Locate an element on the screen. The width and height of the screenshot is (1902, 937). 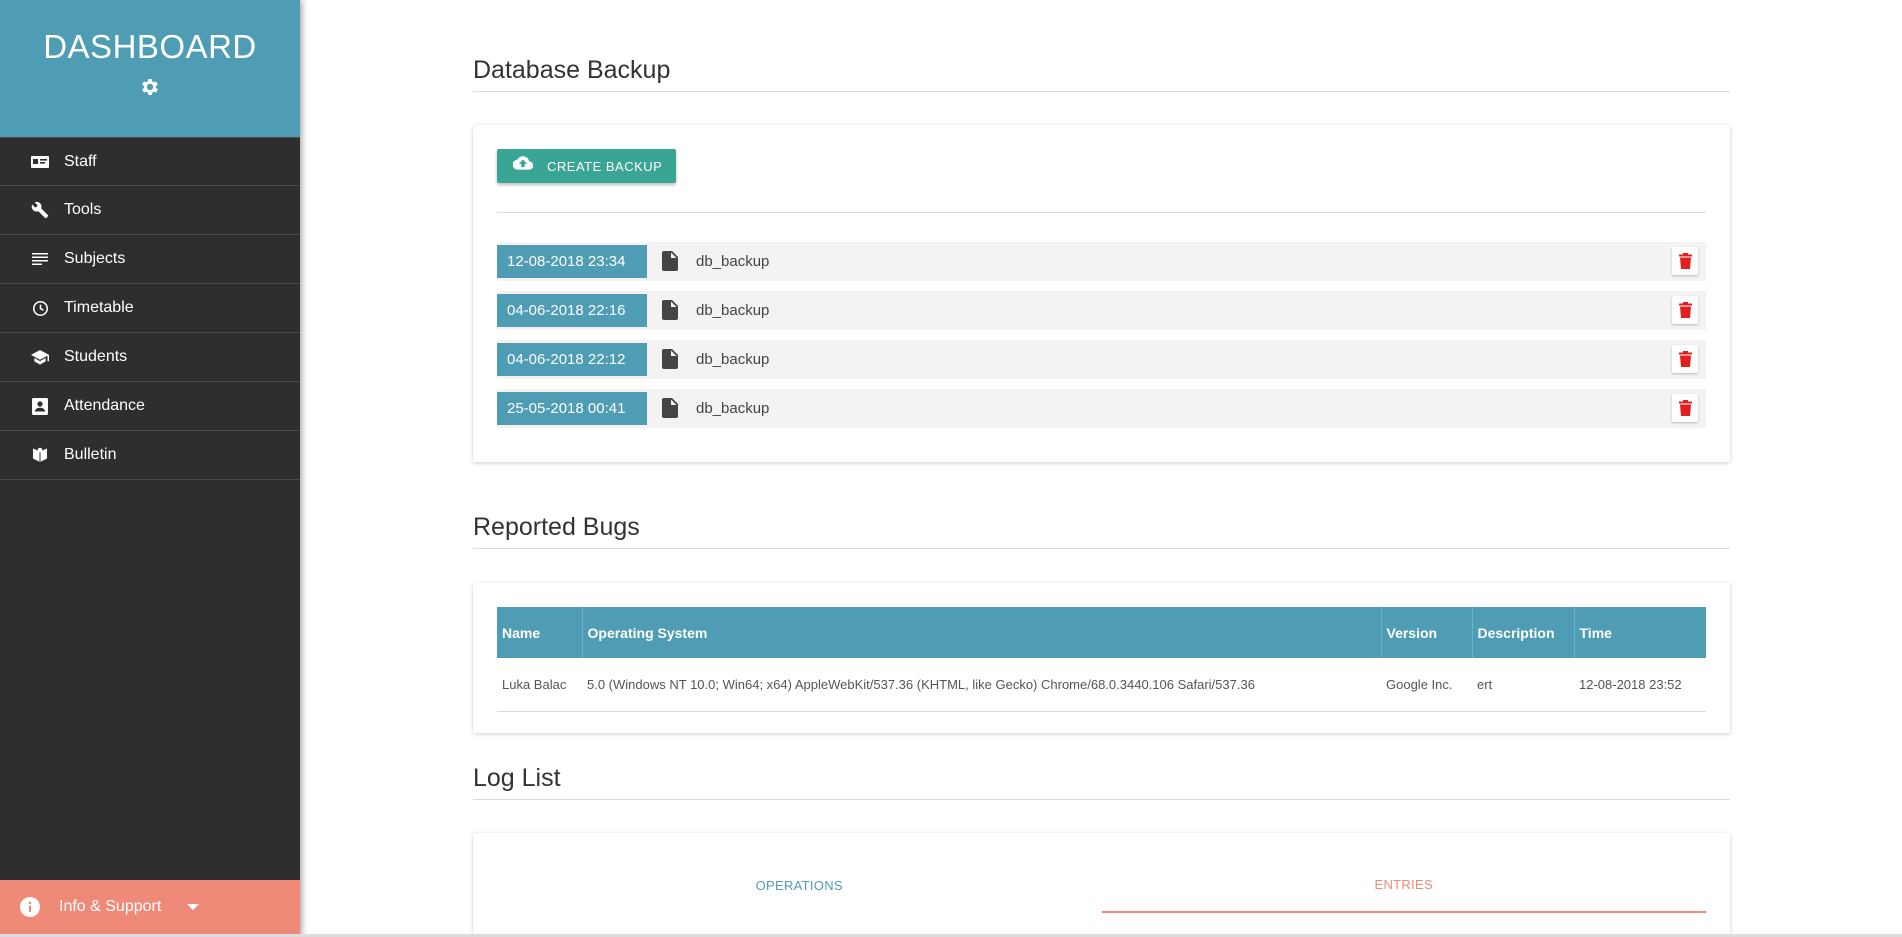
open-book-icon is located at coordinates (40, 455).